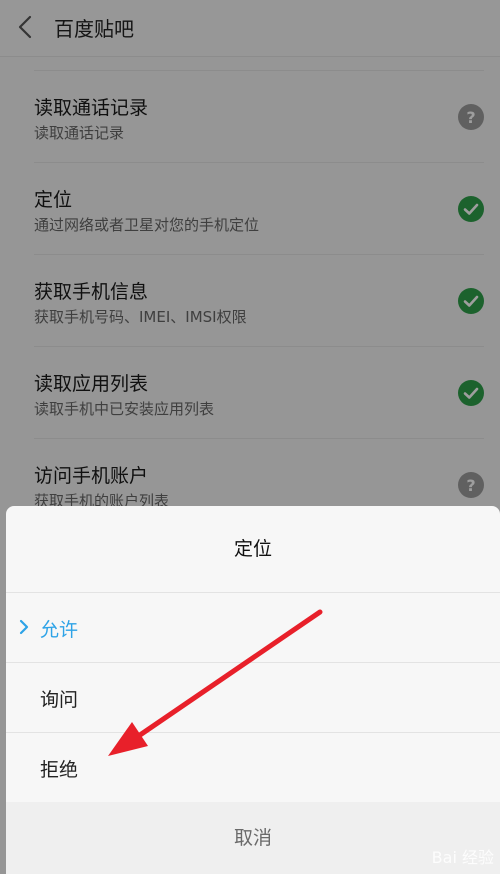  I want to click on cancel-button: 取消, so click(253, 838).